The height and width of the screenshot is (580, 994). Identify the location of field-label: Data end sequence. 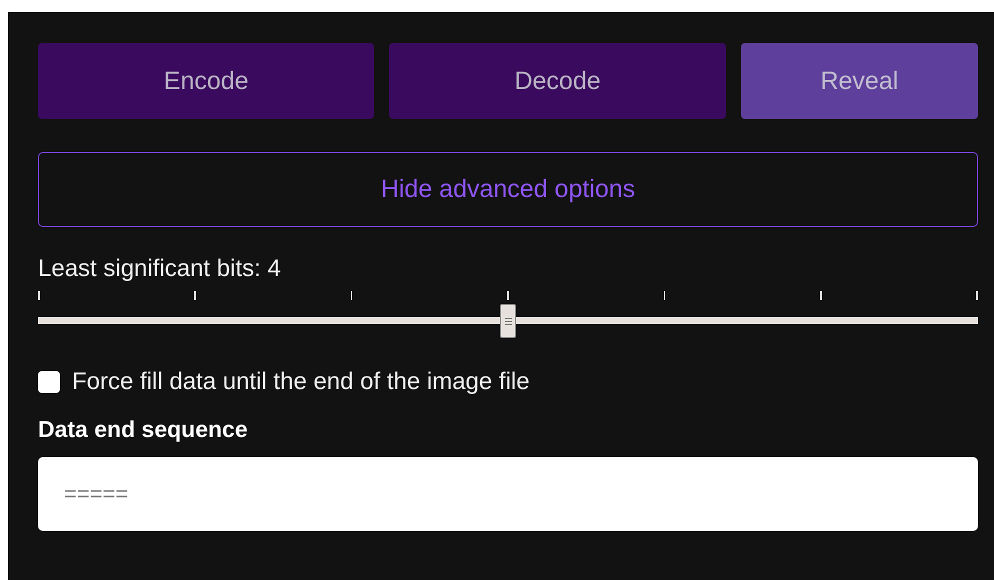
(143, 429).